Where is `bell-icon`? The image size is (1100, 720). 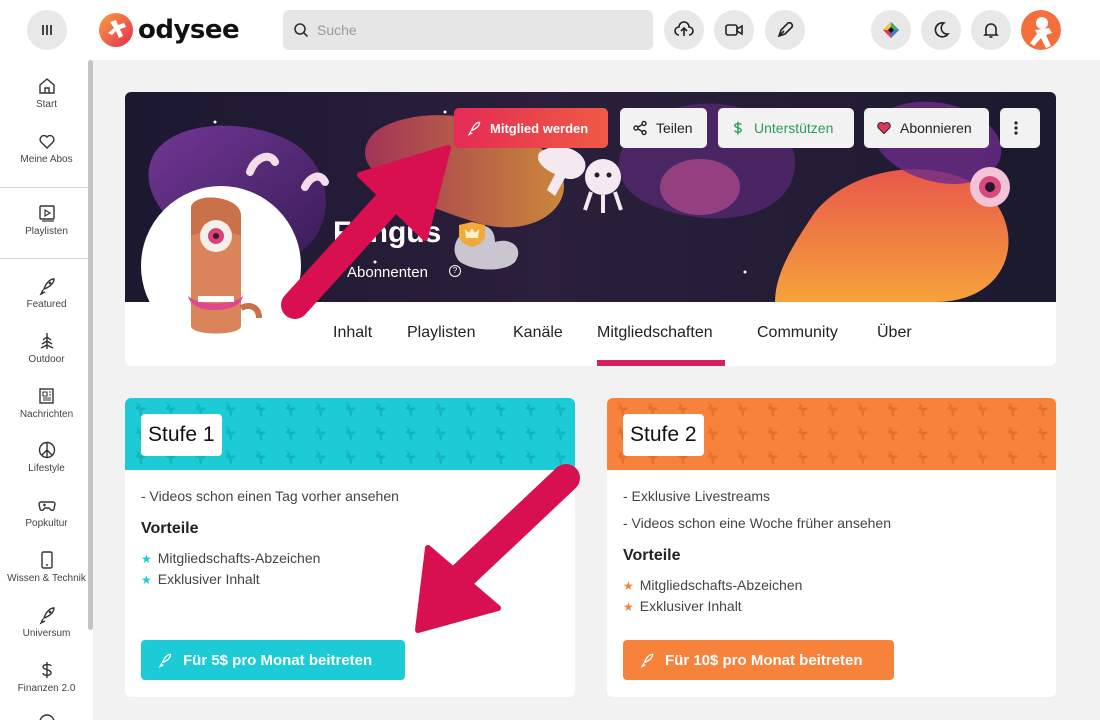
bell-icon is located at coordinates (991, 30).